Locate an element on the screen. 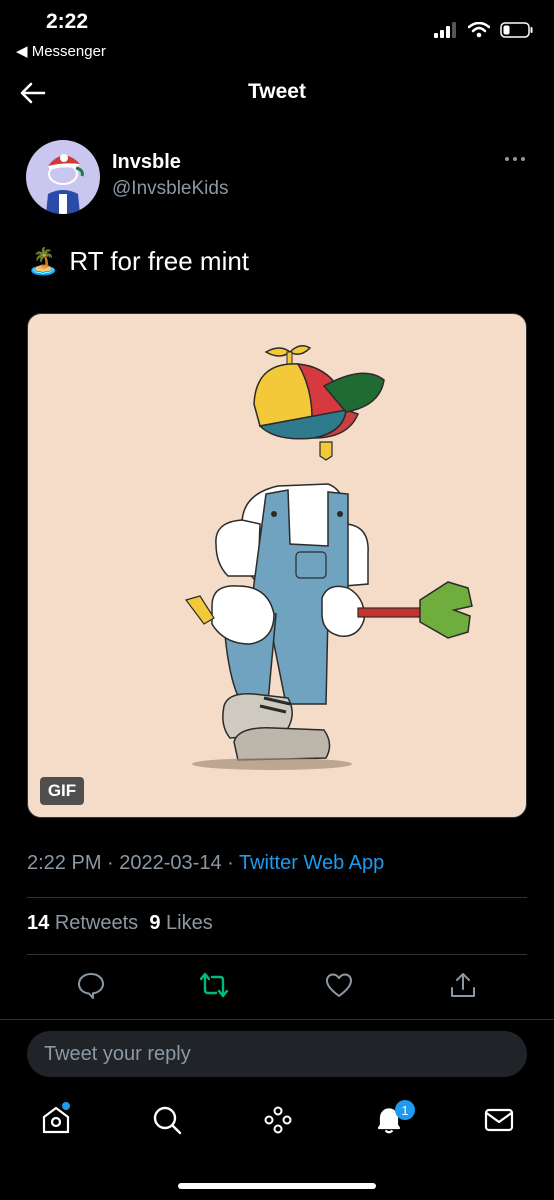 This screenshot has height=1200, width=554. status-icons is located at coordinates (484, 30).